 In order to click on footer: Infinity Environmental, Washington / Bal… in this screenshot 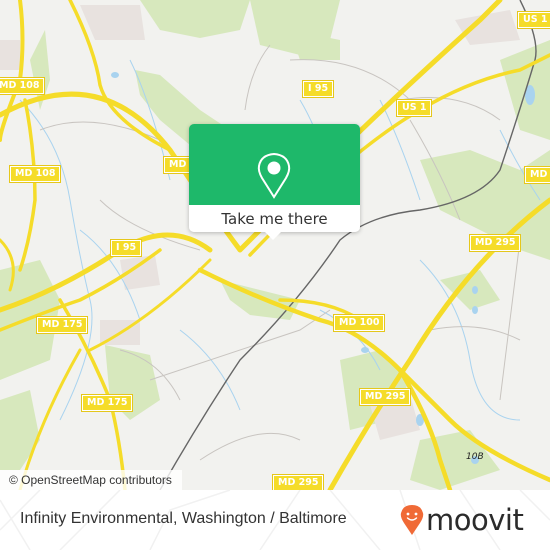, I will do `click(275, 520)`.